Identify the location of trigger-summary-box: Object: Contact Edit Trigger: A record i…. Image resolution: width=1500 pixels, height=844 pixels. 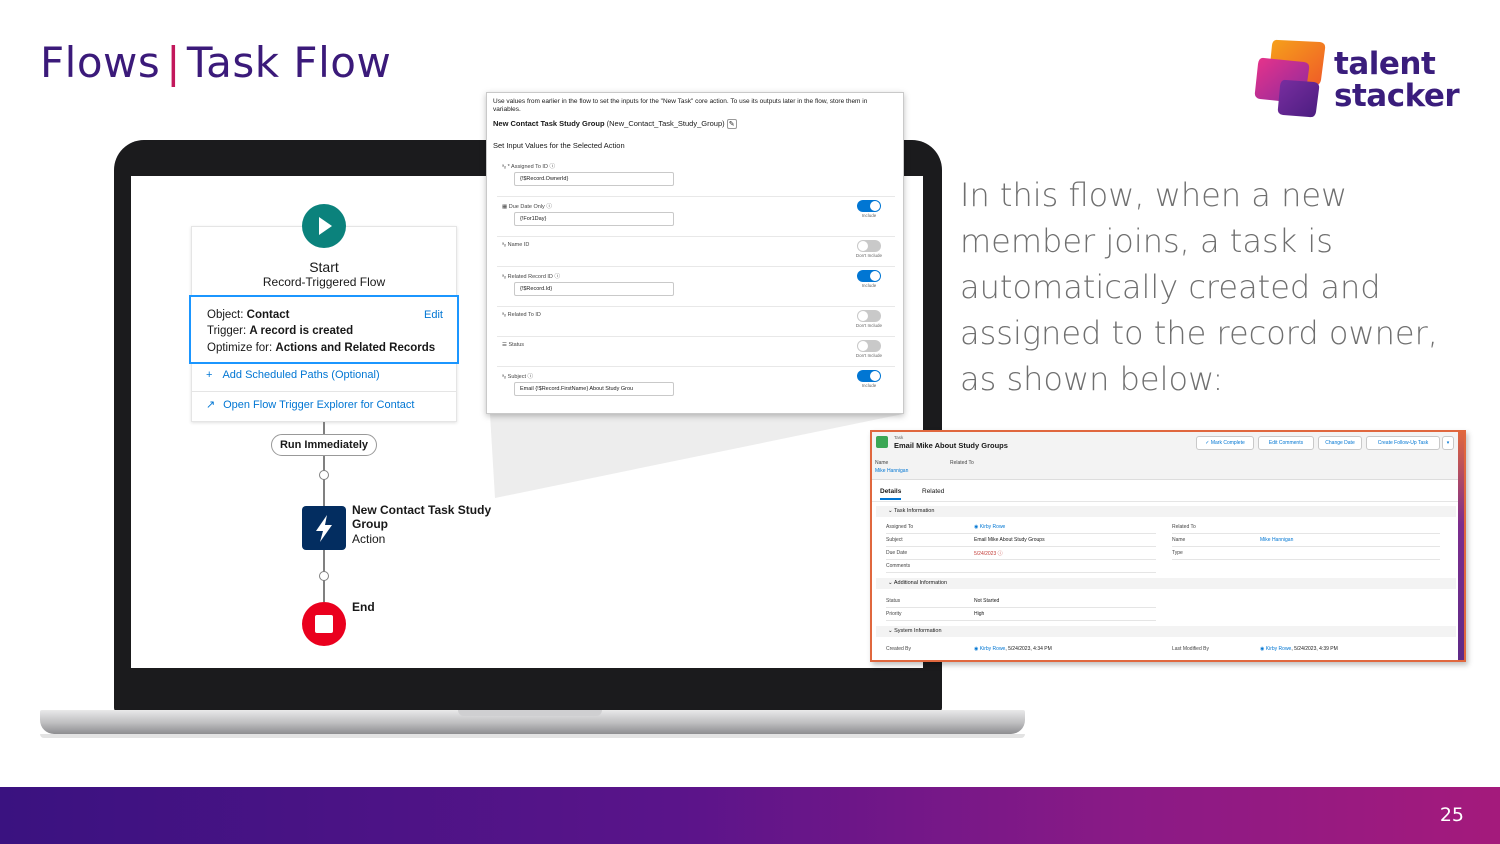
(324, 329).